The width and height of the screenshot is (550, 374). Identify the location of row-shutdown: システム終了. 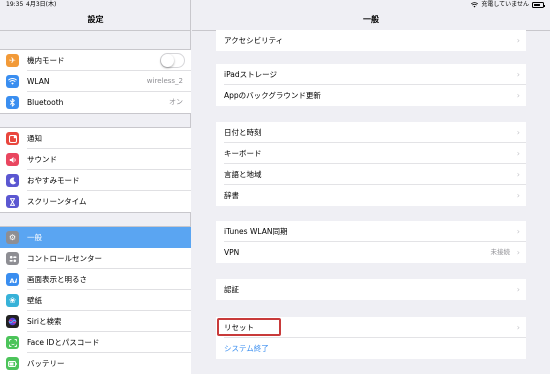
(371, 348).